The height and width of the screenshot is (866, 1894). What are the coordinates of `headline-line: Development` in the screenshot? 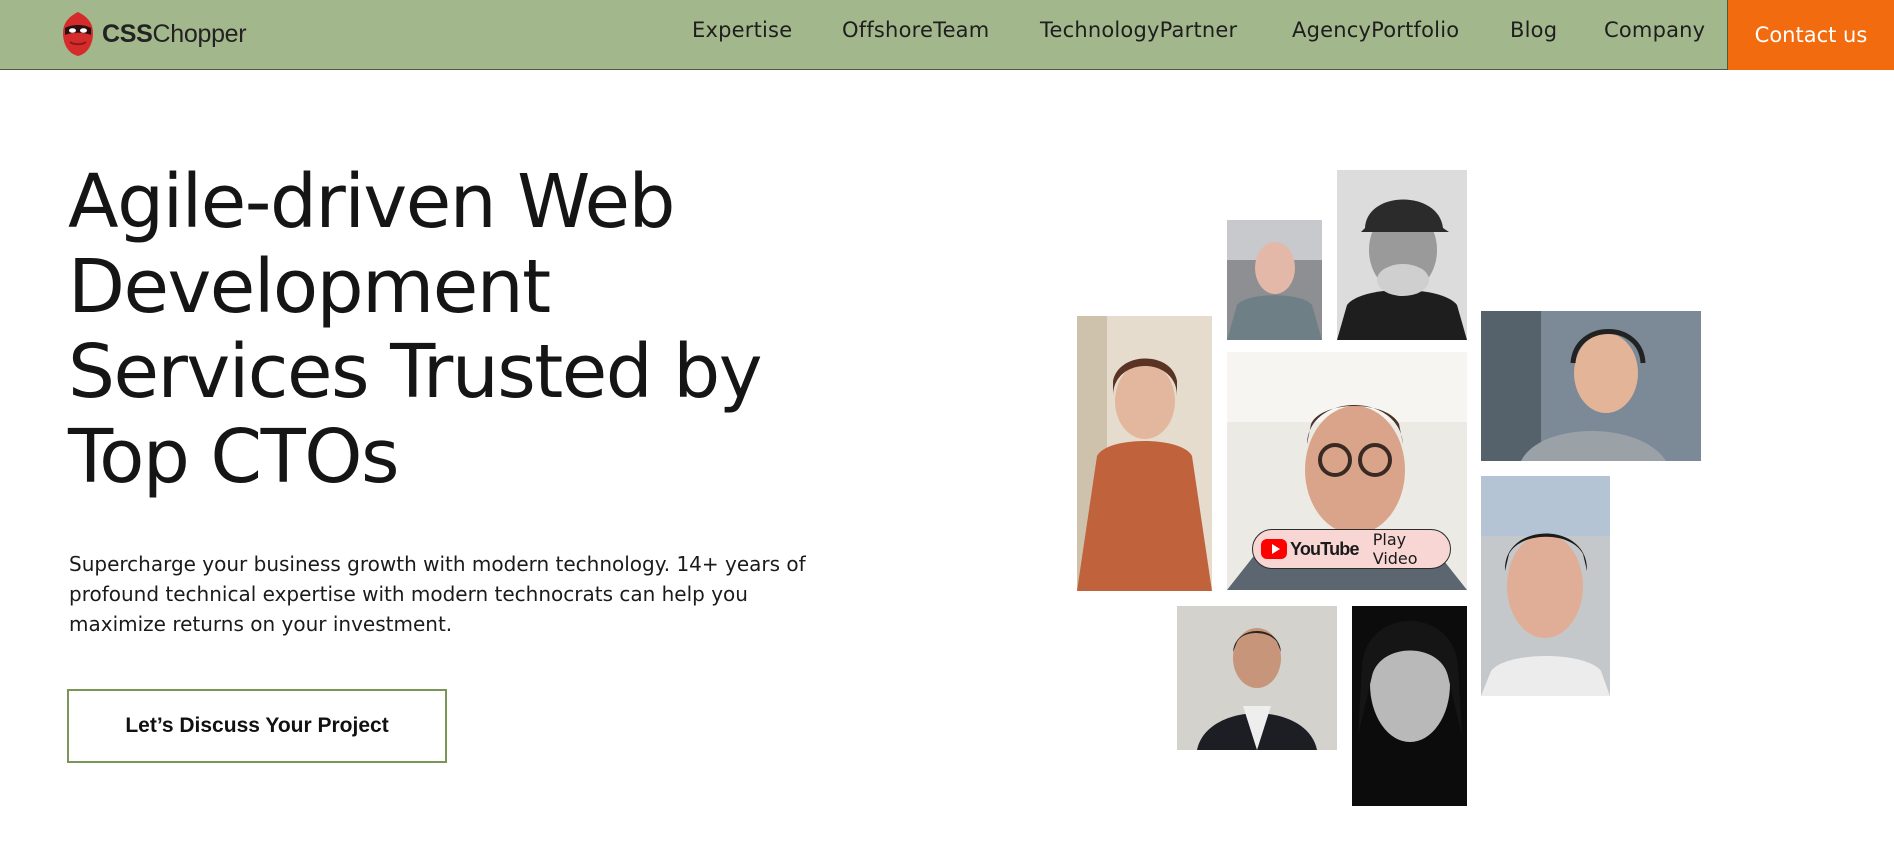 It's located at (309, 287).